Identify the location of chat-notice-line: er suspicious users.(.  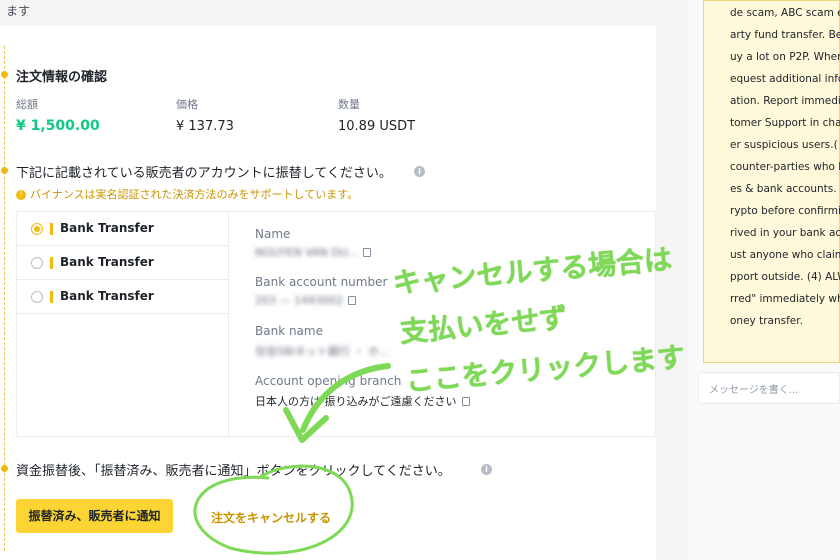
(784, 145).